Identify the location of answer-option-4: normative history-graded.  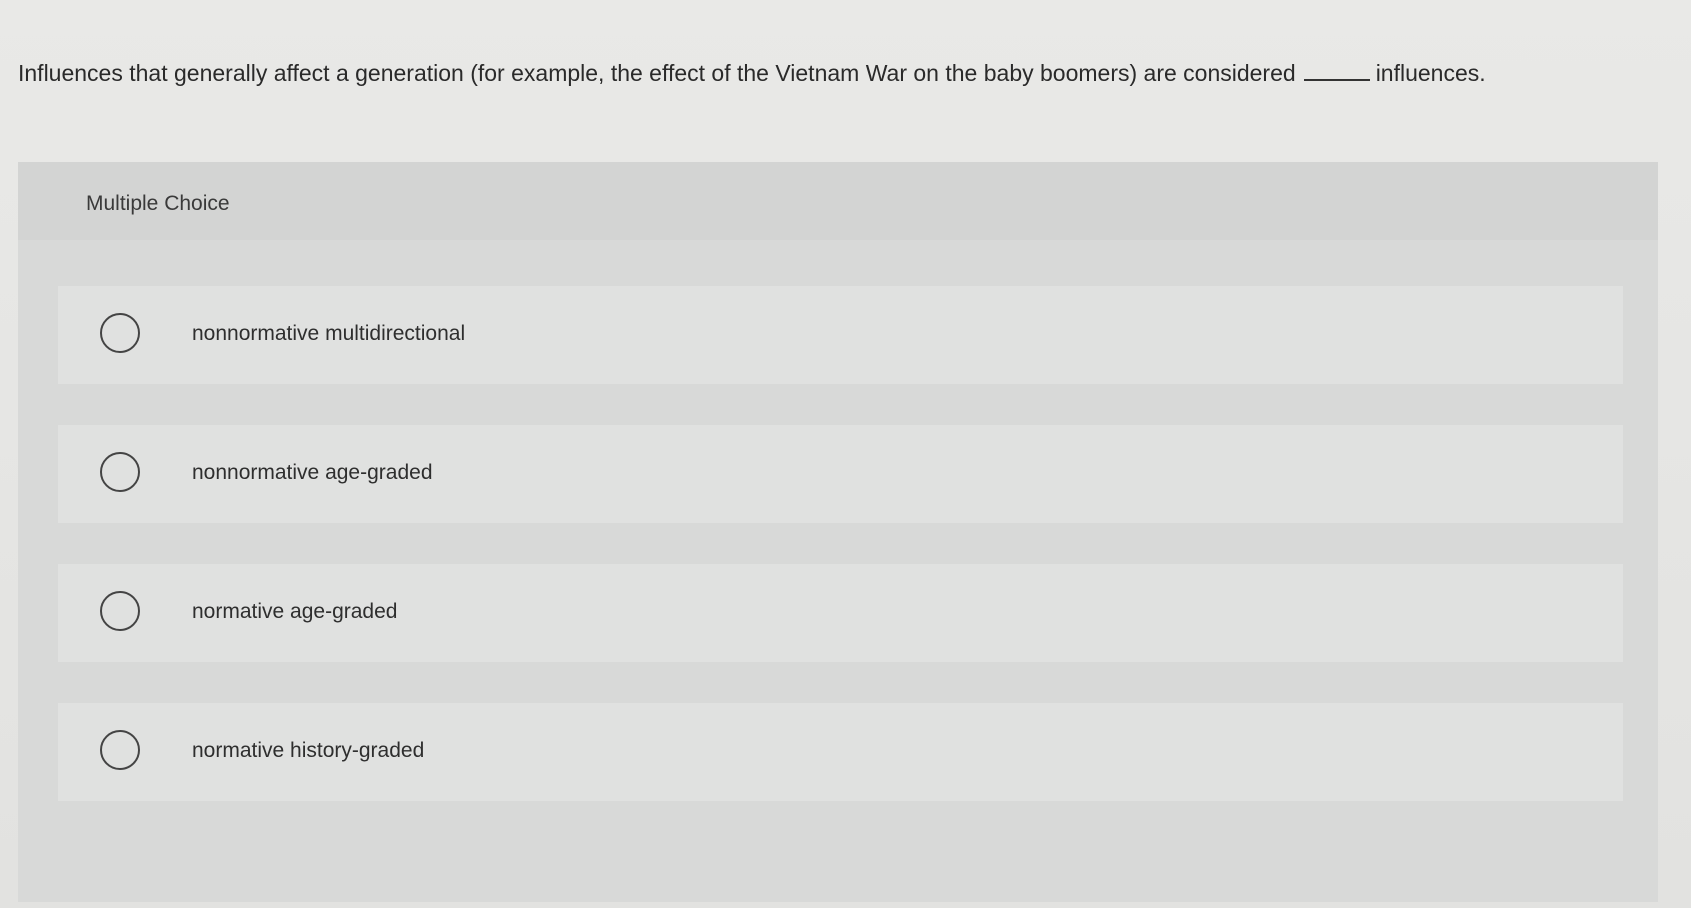
(840, 752).